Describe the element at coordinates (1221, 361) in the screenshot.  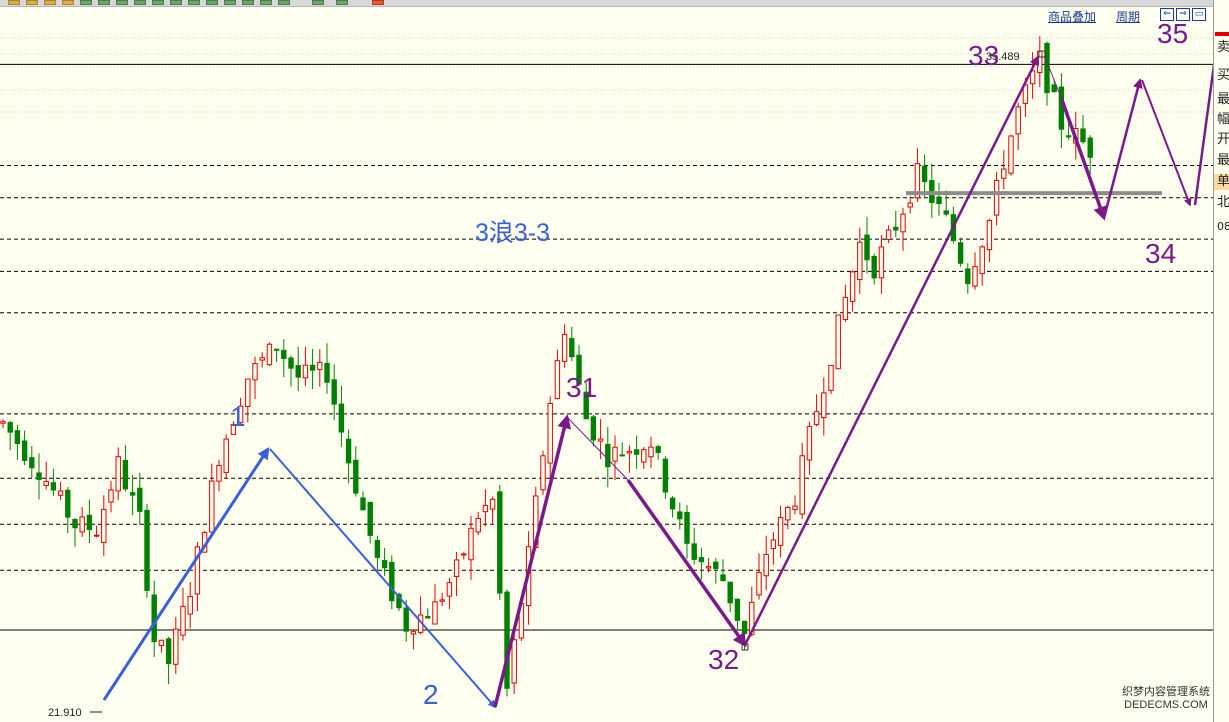
I see `quote-side-panel: 卖买最幅开最单北 08` at that location.